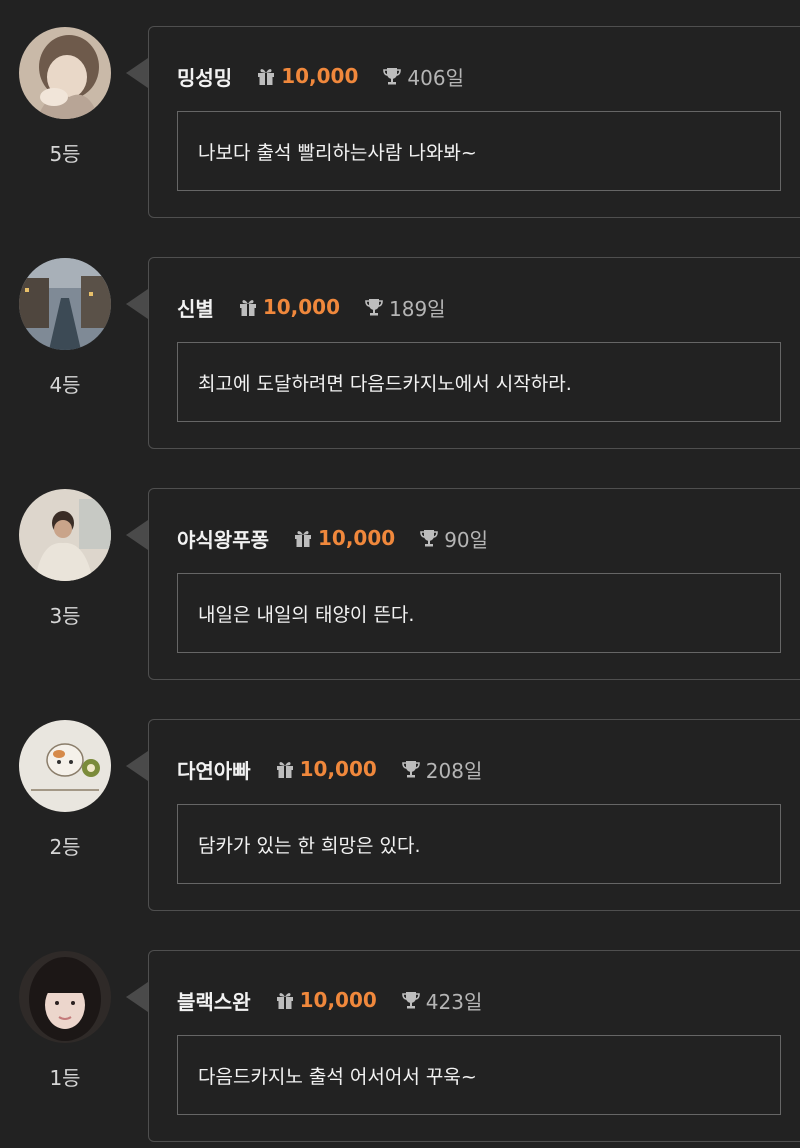 Image resolution: width=800 pixels, height=1148 pixels. I want to click on comment-message: 최고에 도달하려면 다음드카지노에서 시작하라., so click(479, 382).